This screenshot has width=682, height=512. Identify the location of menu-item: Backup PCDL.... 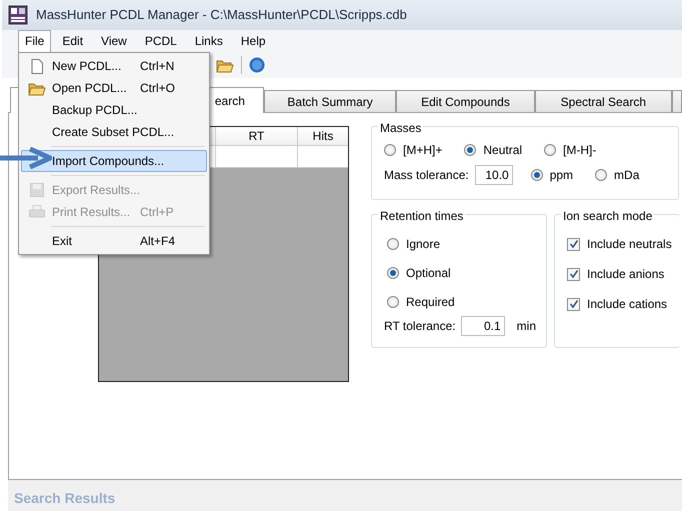
(114, 110).